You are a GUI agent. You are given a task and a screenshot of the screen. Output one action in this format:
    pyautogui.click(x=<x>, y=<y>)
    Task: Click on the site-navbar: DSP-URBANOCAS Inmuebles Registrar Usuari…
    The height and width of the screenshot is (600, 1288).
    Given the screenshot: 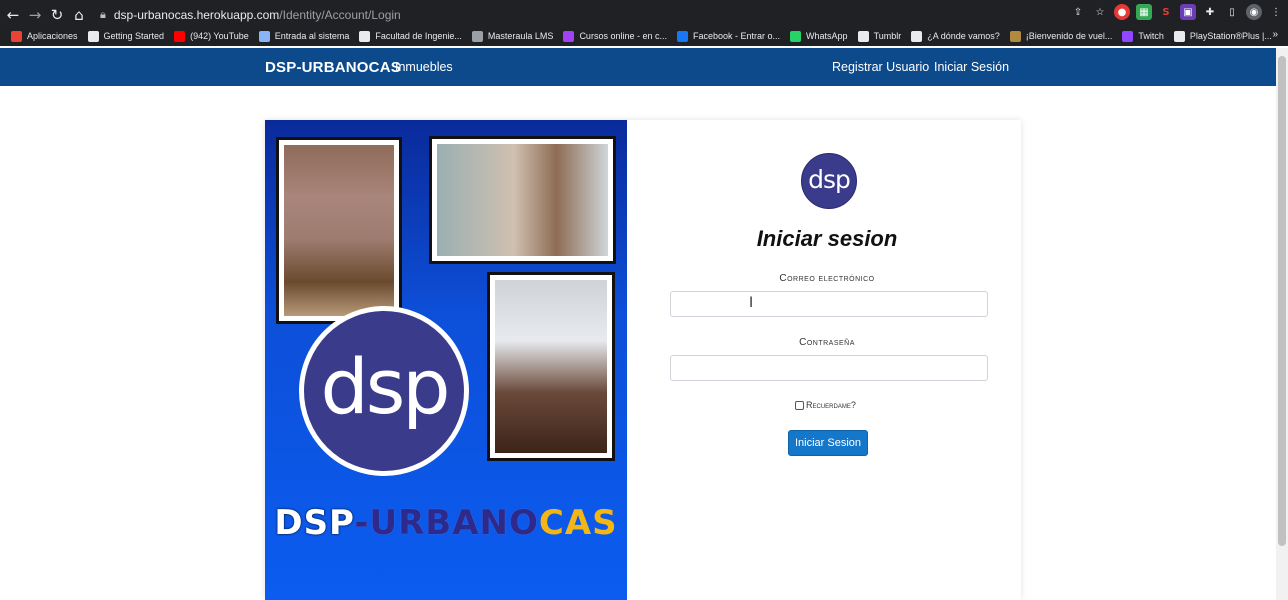 What is the action you would take?
    pyautogui.click(x=638, y=67)
    